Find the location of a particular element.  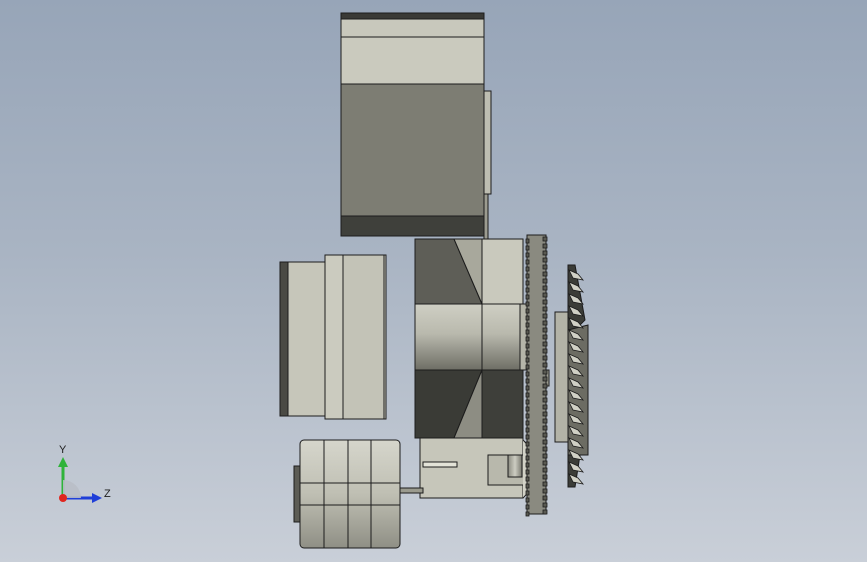

y-axis-label: Y is located at coordinates (63, 450).